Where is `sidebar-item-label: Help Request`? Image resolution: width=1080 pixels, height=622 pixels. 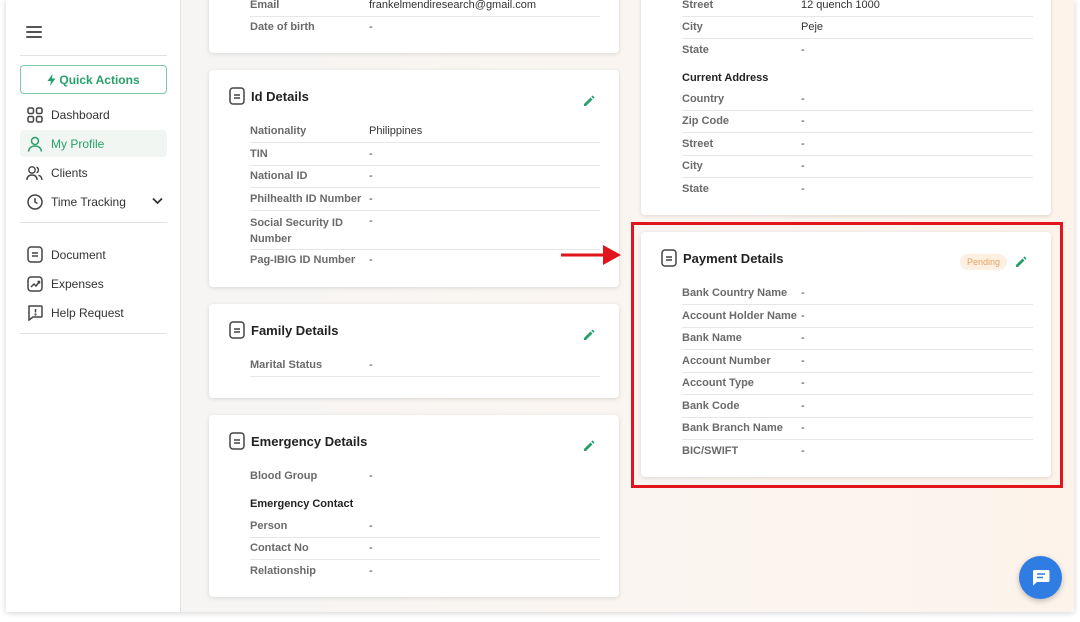
sidebar-item-label: Help Request is located at coordinates (87, 312).